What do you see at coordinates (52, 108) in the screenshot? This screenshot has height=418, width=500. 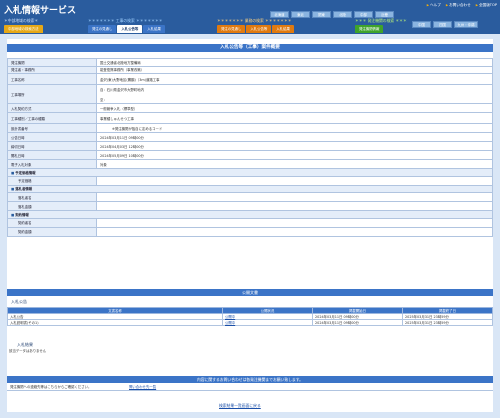 I see `detail-label: 入札契約方式` at bounding box center [52, 108].